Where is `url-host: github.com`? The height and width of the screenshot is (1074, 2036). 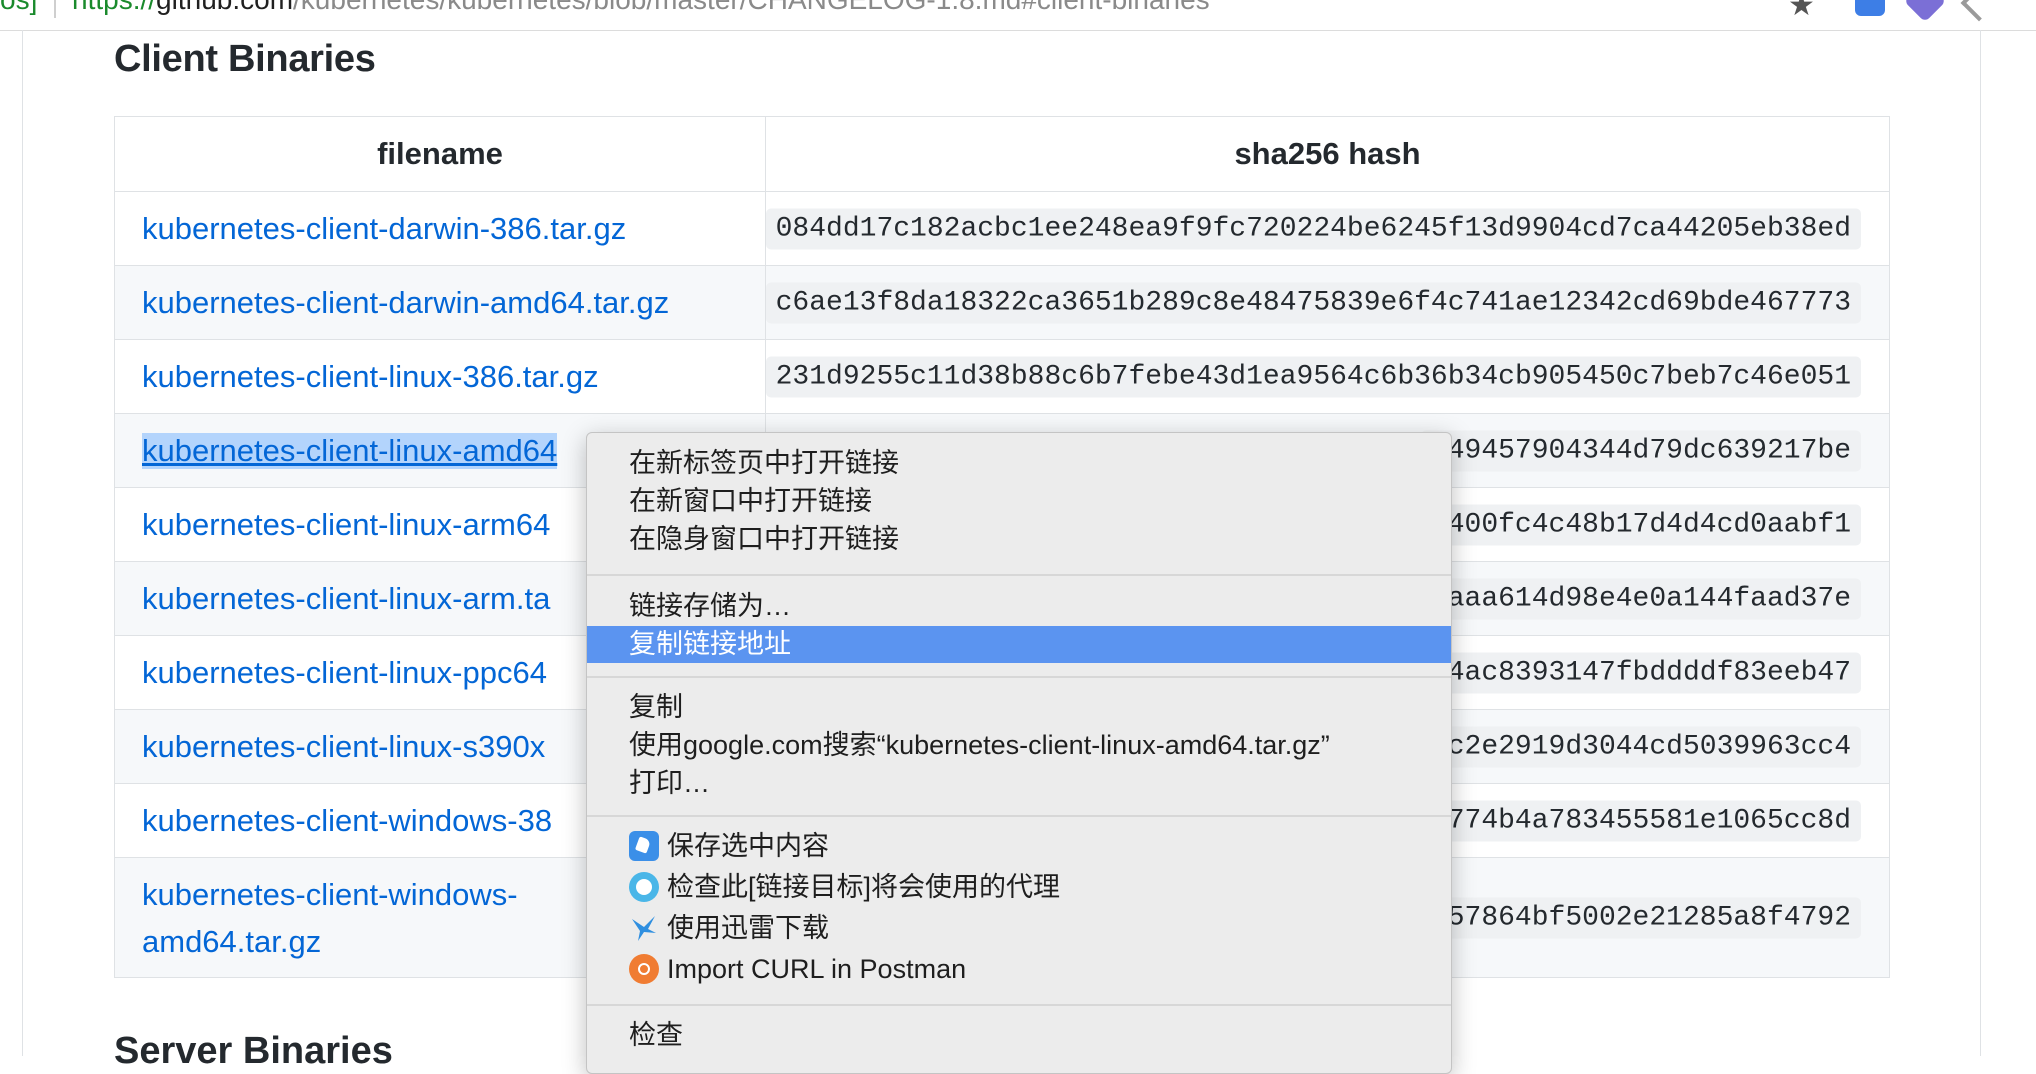 url-host: github.com is located at coordinates (224, 7).